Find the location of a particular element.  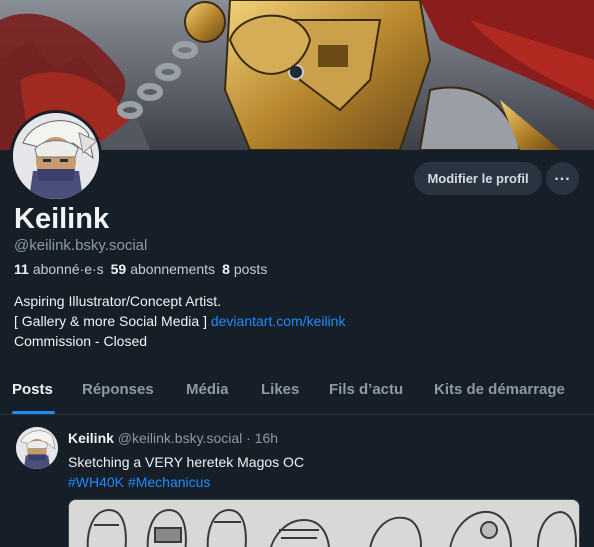

bio-line-1: Aspiring Illustrator/Concept Artist. is located at coordinates (117, 301).